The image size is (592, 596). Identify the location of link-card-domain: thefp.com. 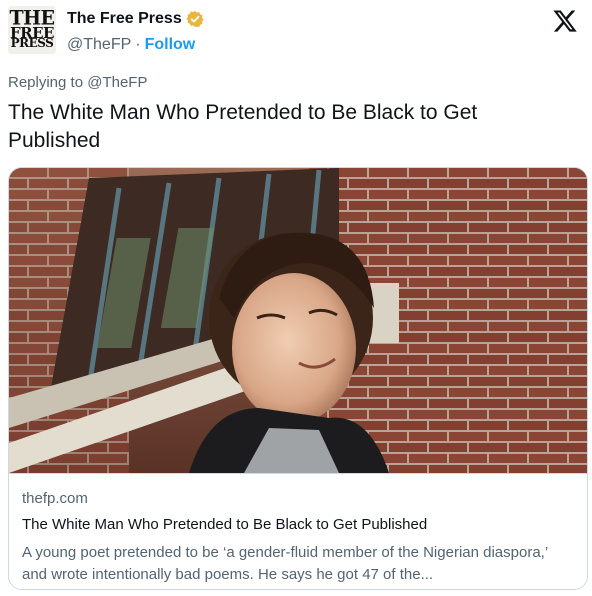
(55, 498).